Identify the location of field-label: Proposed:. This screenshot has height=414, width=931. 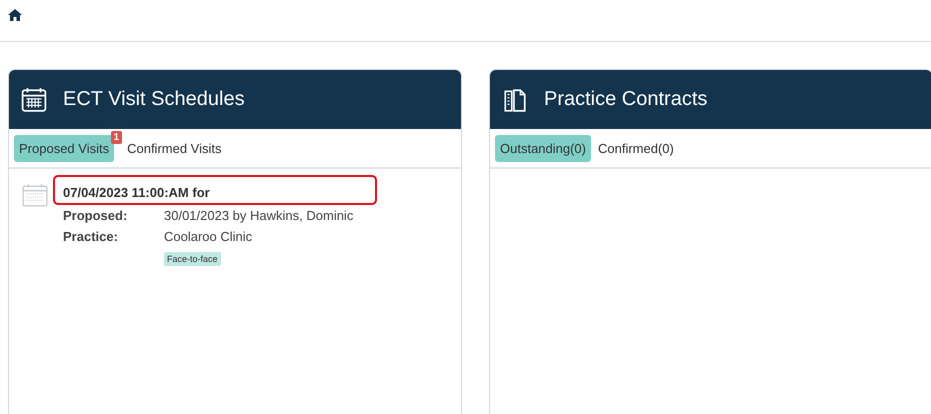
(95, 215).